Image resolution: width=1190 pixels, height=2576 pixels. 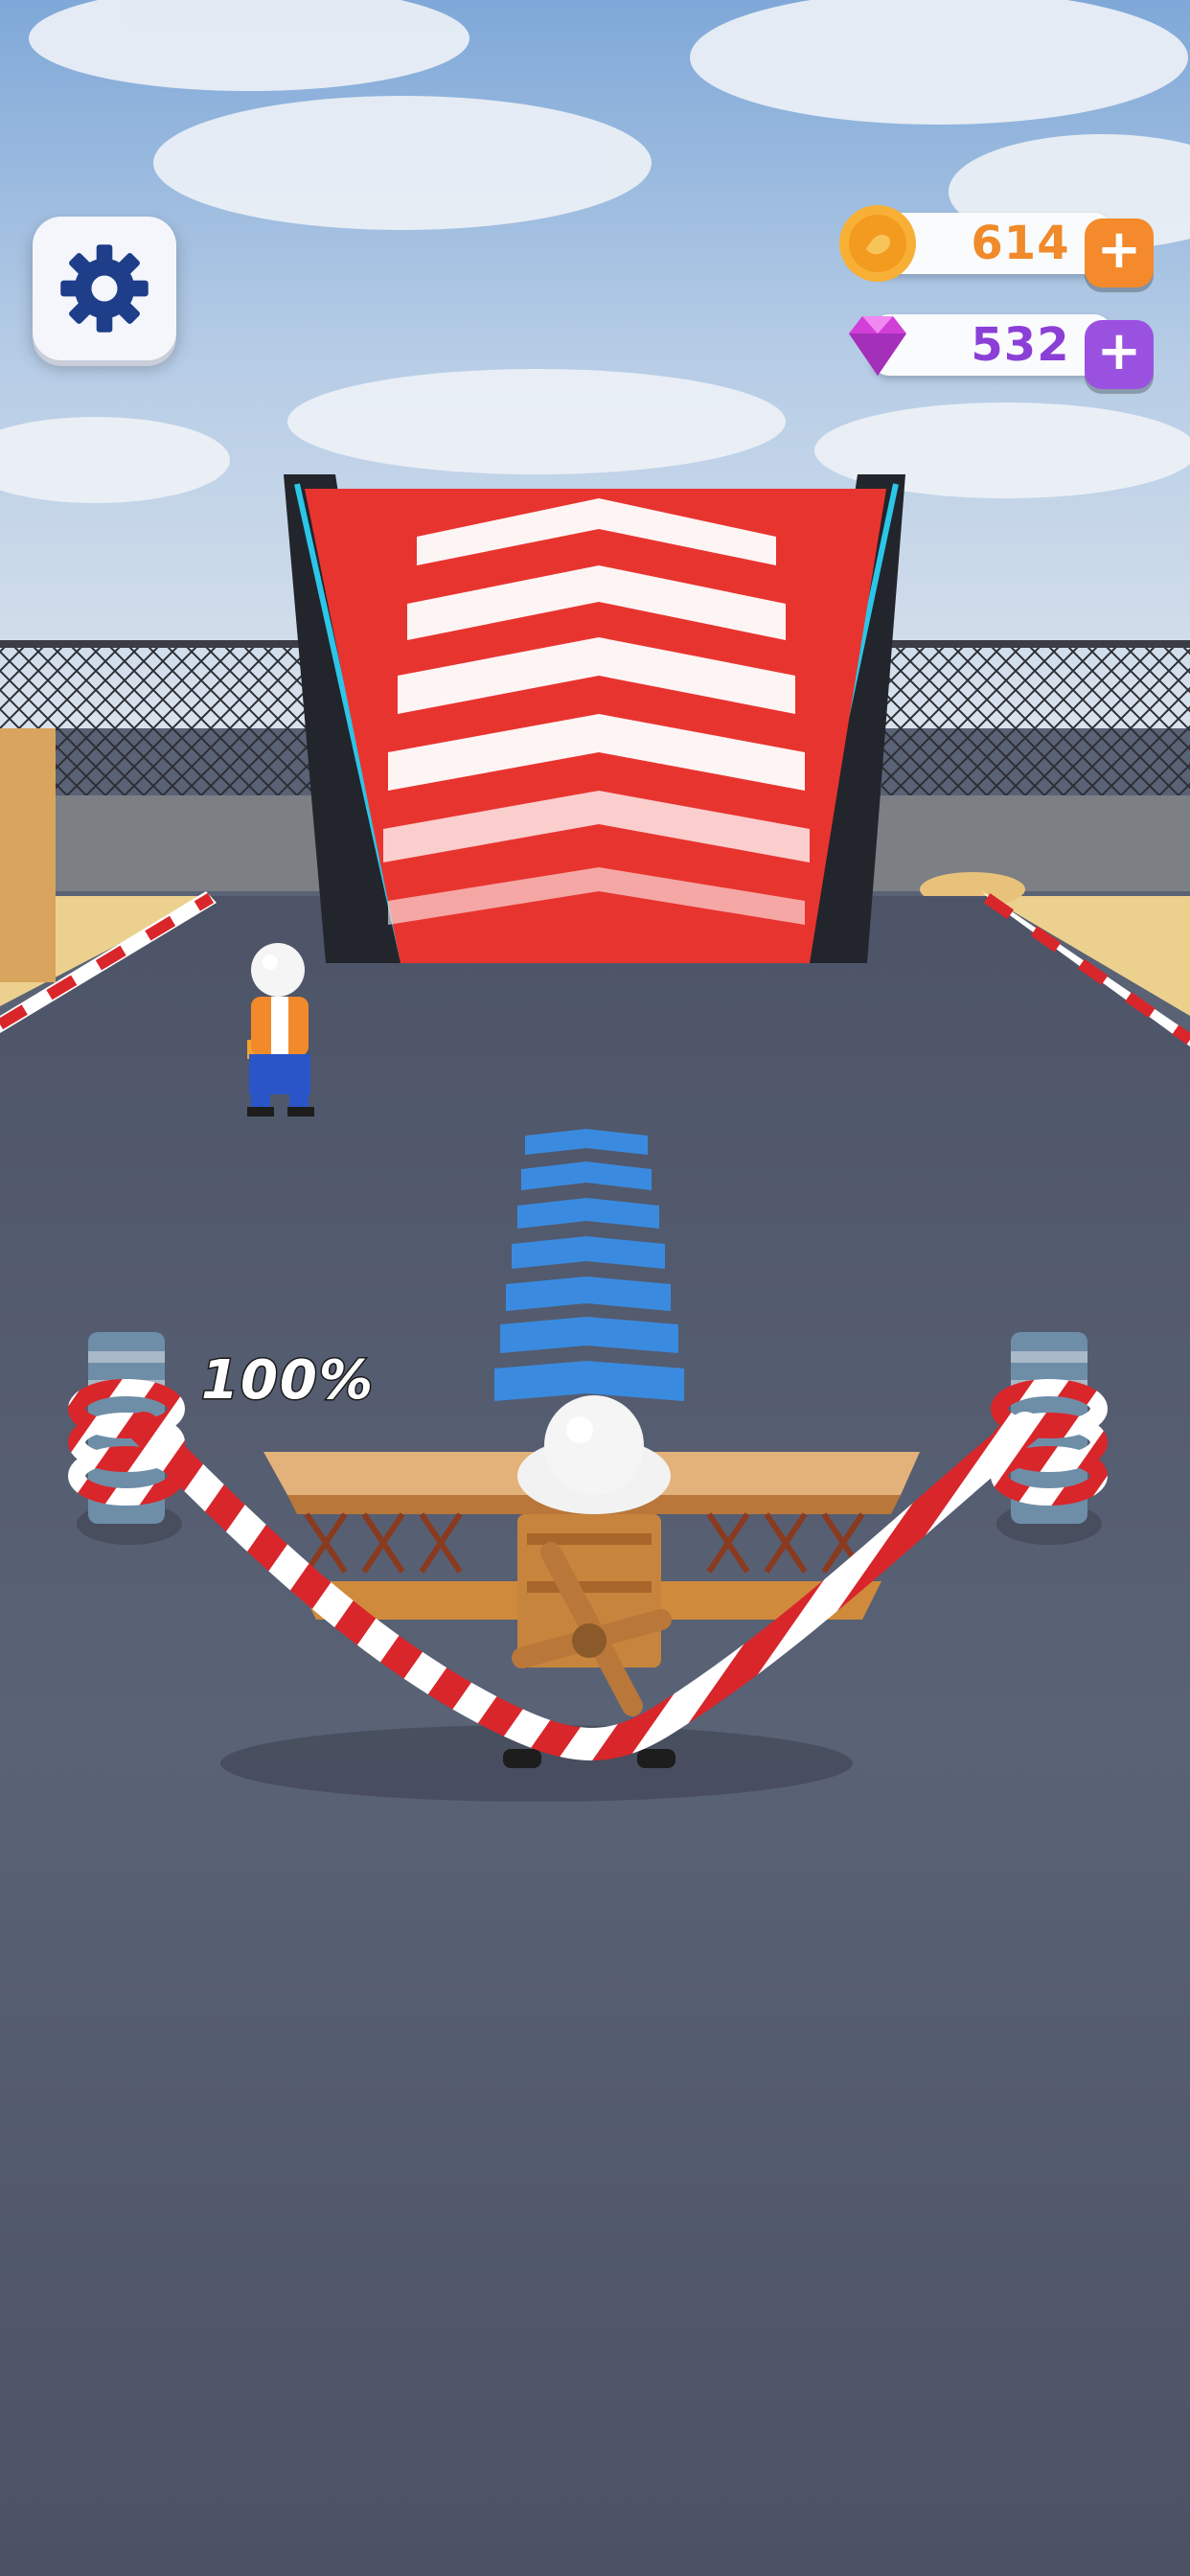 I want to click on coin-icon, so click(x=878, y=243).